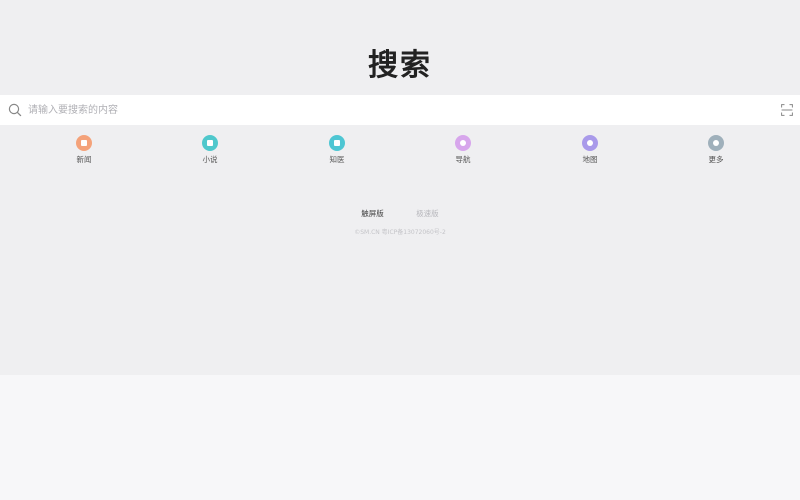 This screenshot has height=500, width=800. I want to click on nav-item-navigation: 导航, so click(463, 149).